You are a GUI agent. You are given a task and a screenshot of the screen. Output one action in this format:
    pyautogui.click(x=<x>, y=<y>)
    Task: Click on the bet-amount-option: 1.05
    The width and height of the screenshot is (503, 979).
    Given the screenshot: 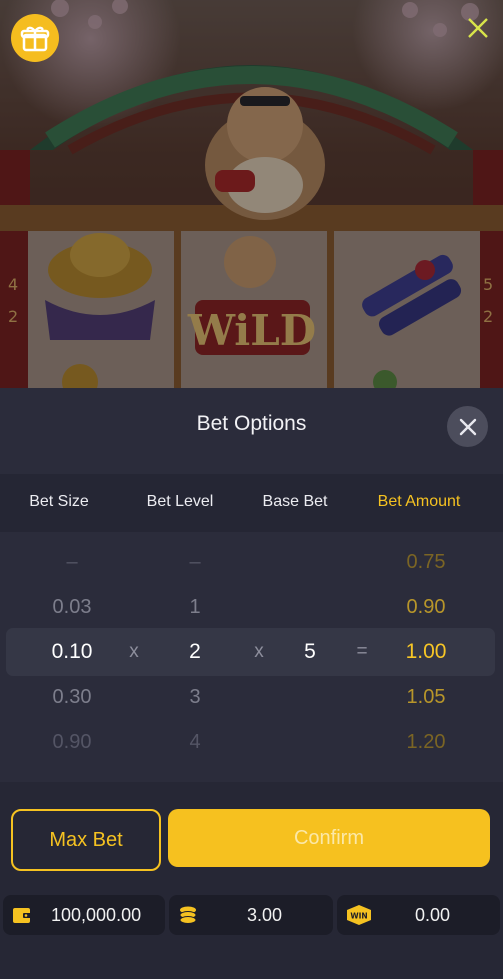 What is the action you would take?
    pyautogui.click(x=426, y=697)
    